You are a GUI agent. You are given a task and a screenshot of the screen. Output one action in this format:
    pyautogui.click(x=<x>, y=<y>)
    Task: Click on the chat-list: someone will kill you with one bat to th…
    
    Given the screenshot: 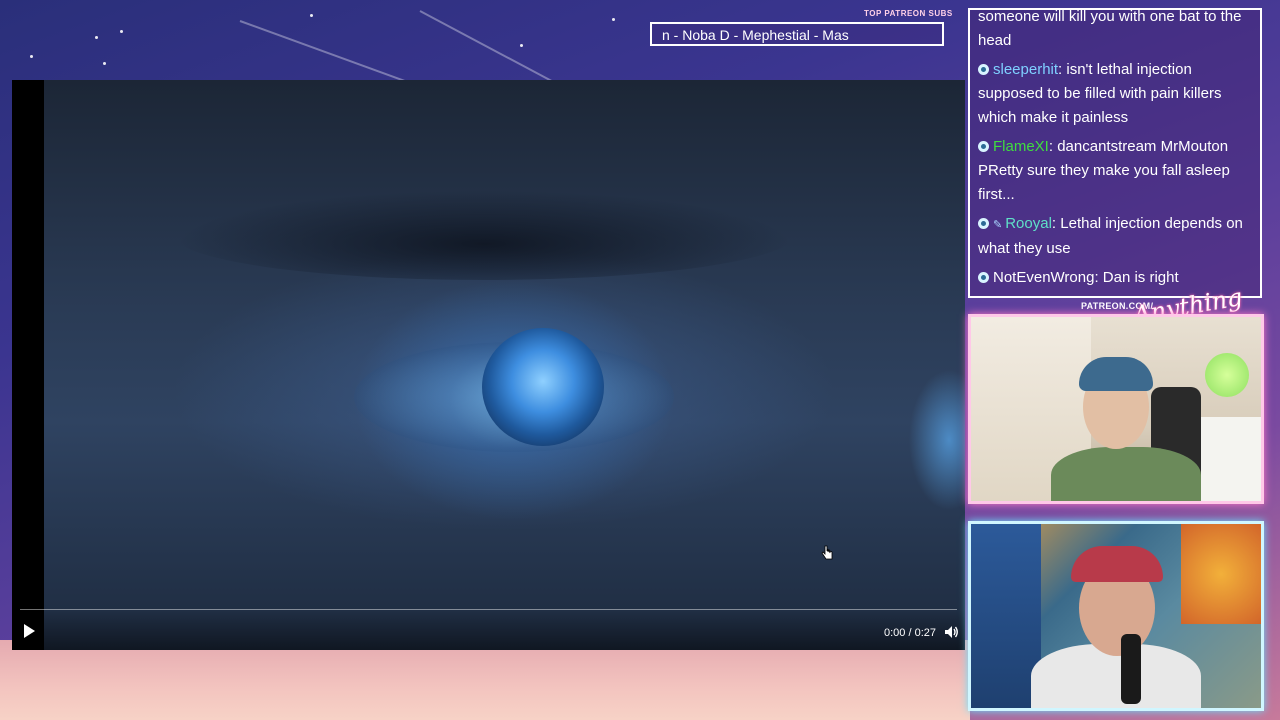 What is the action you would take?
    pyautogui.click(x=1115, y=149)
    